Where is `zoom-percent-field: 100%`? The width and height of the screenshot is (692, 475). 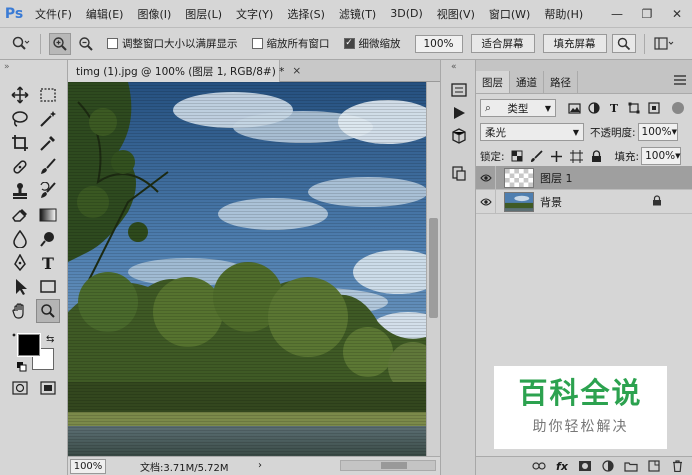
zoom-percent-field: 100% is located at coordinates (438, 43).